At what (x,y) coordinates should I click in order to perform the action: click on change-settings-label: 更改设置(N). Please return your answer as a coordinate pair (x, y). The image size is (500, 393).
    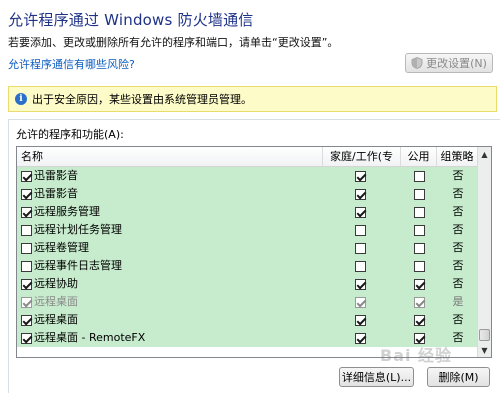
    Looking at the image, I should click on (456, 63).